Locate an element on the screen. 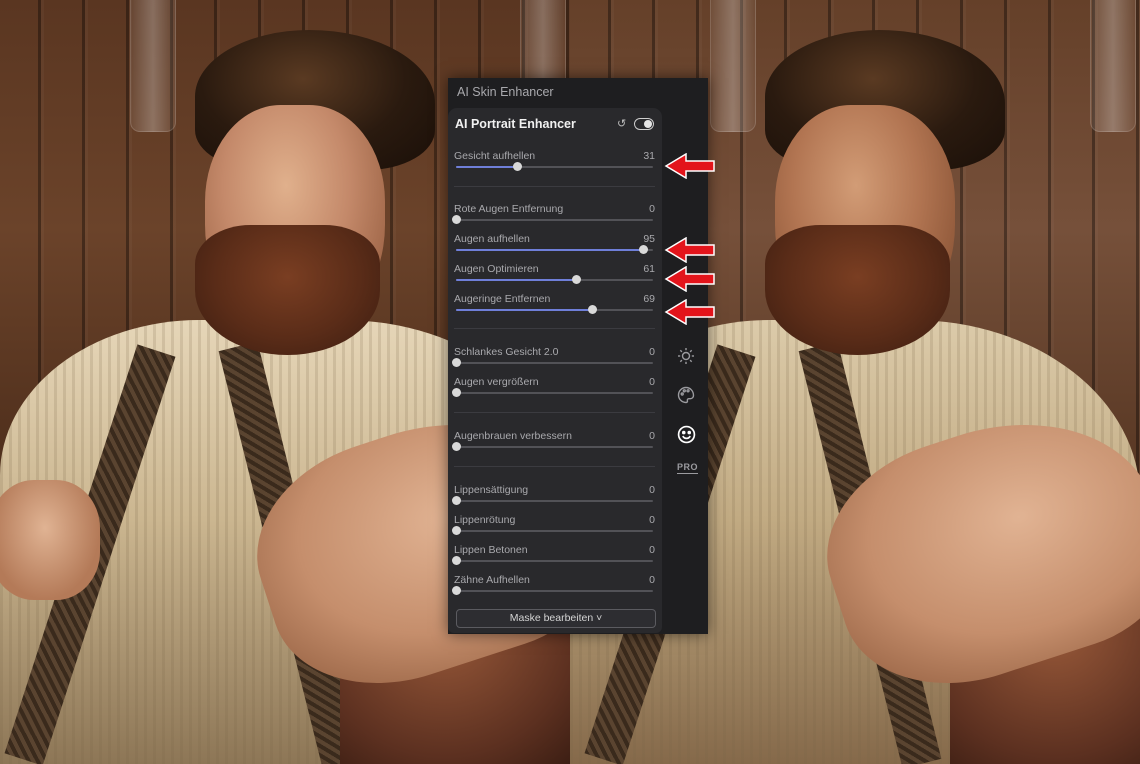 This screenshot has height=764, width=1140. card-header-controls: ↺ is located at coordinates (635, 124).